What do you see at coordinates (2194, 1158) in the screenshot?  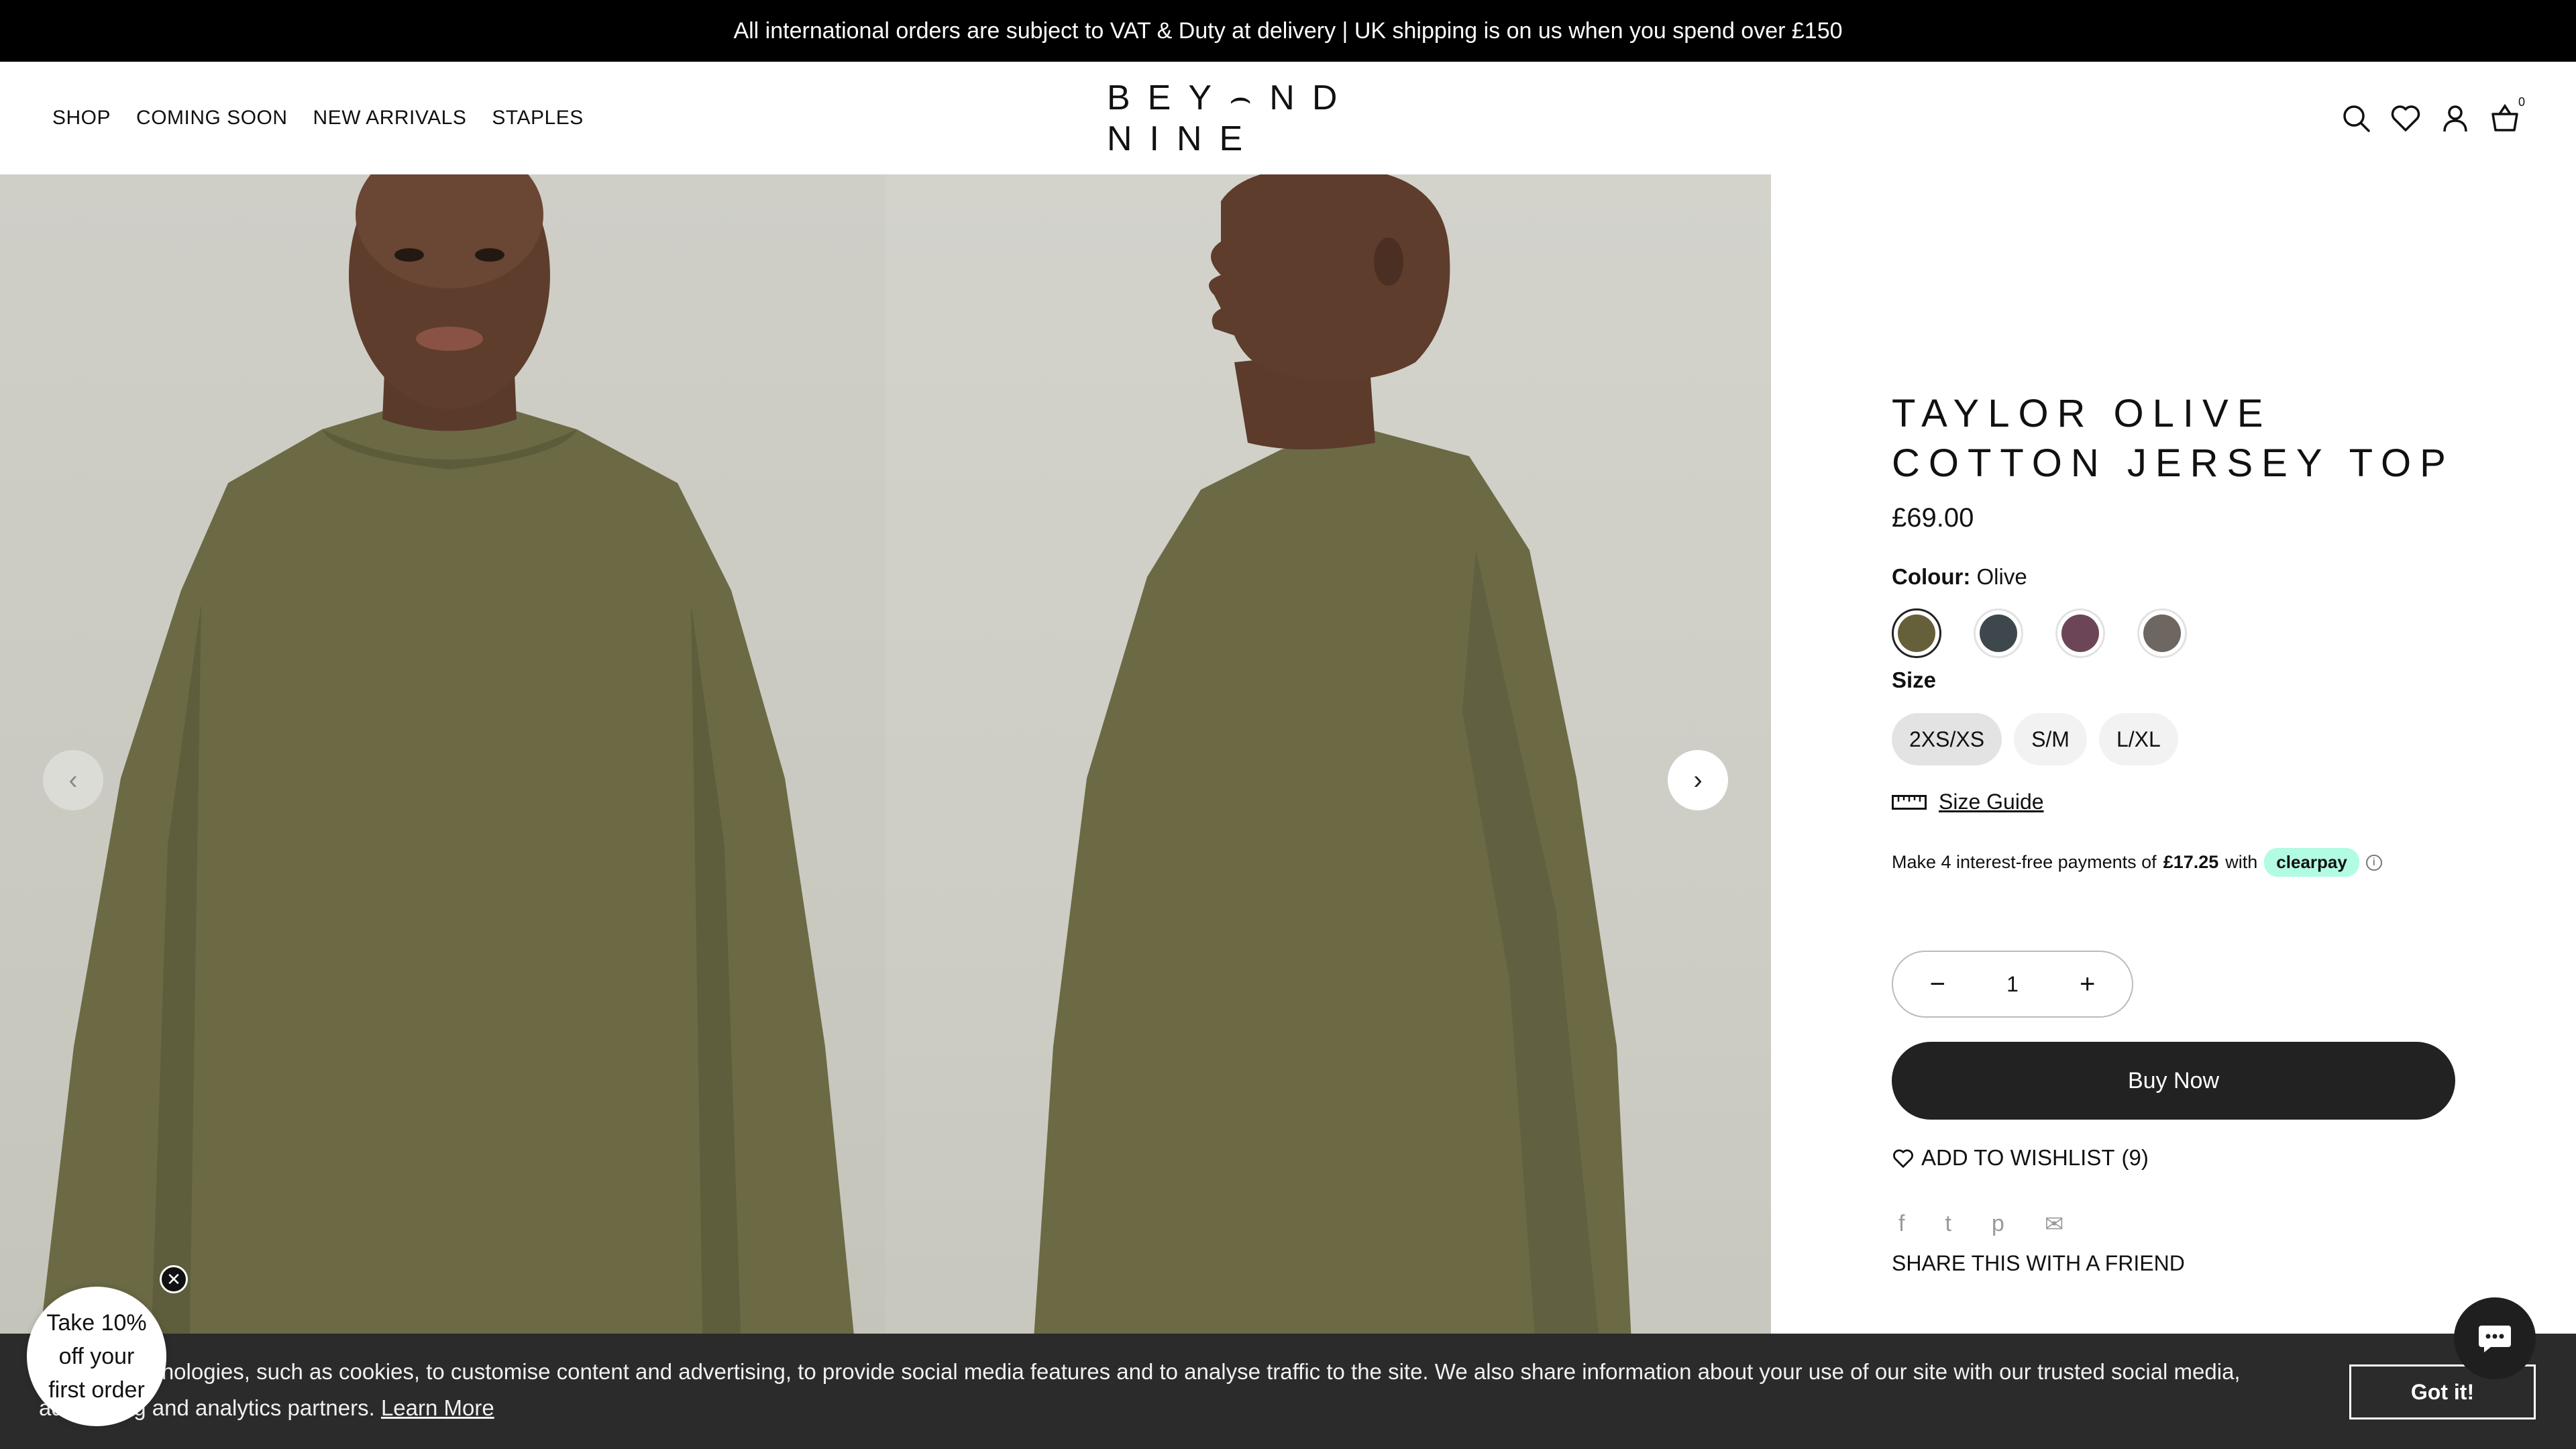 I see `add-to-wishlist-button: ADD TO WISHLIST (9)` at bounding box center [2194, 1158].